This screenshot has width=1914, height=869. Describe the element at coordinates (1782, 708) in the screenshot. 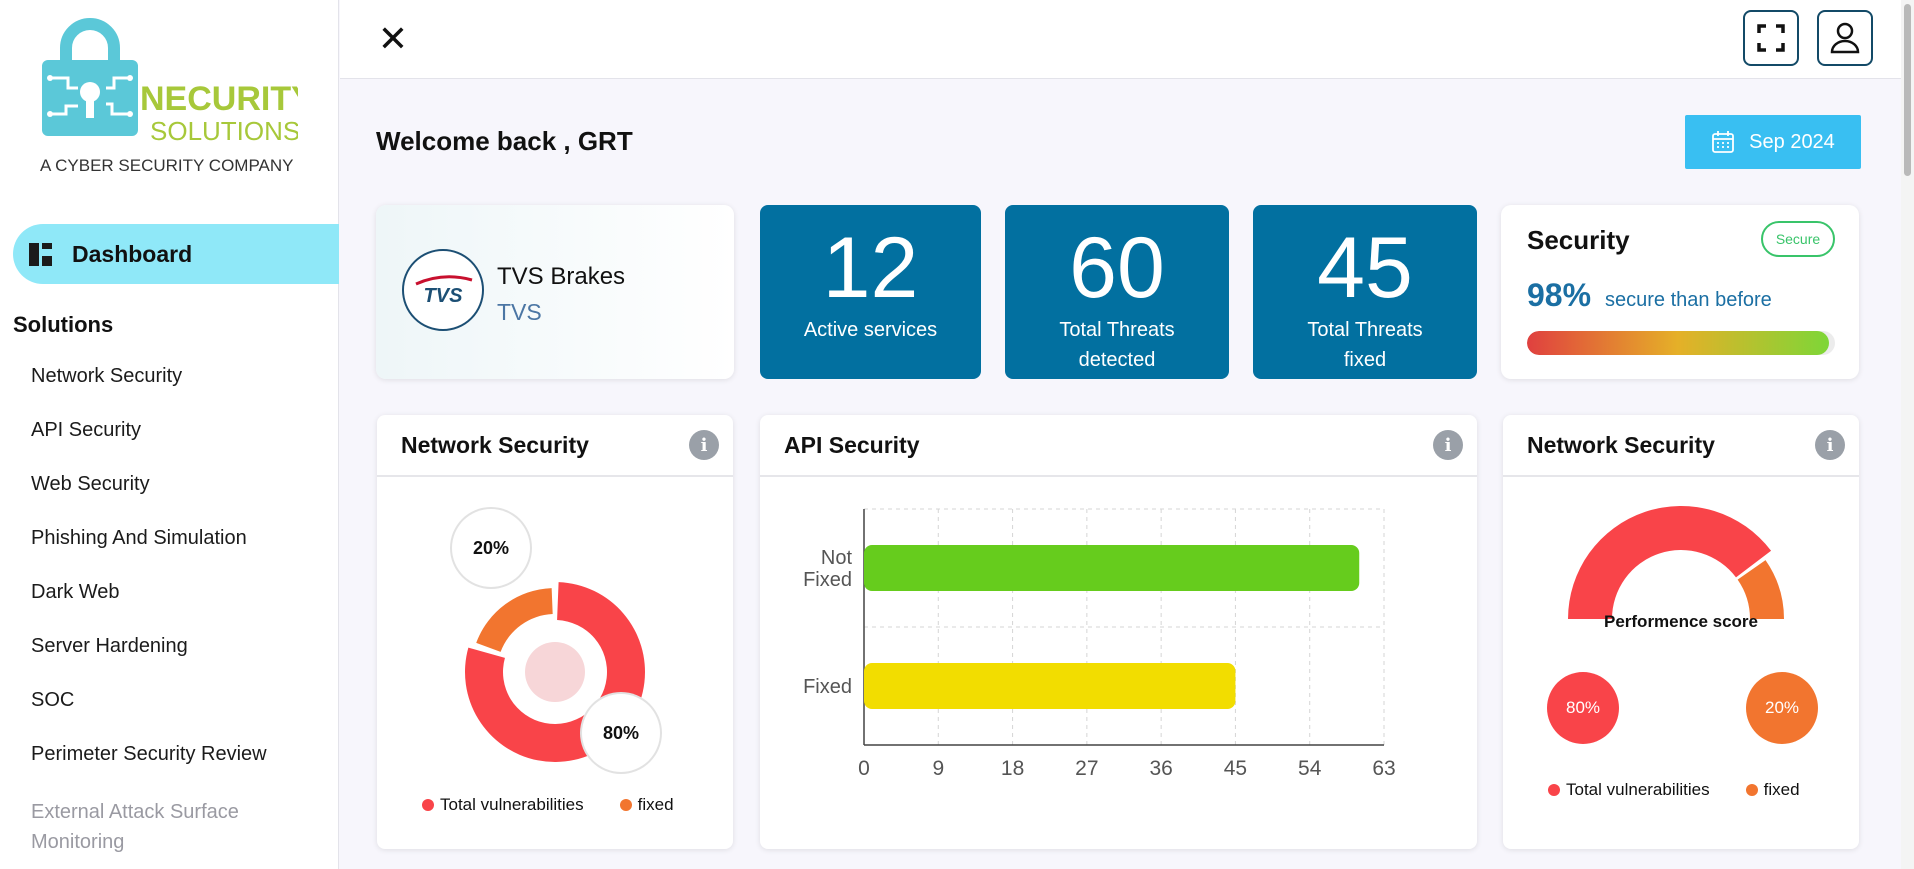

I see `gauge-pct-right: 20%` at that location.